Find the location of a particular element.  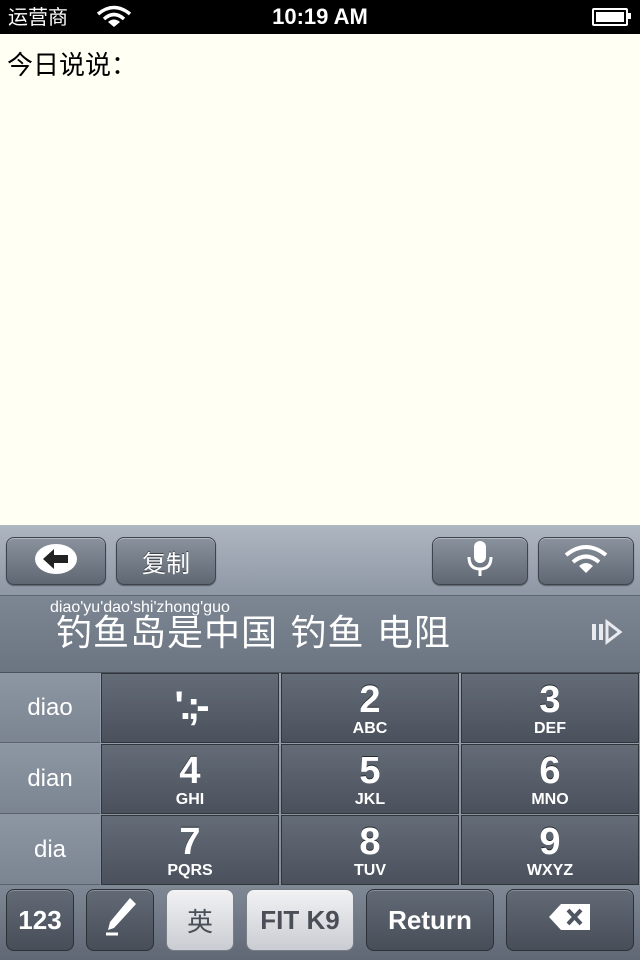

delete-key is located at coordinates (570, 920).